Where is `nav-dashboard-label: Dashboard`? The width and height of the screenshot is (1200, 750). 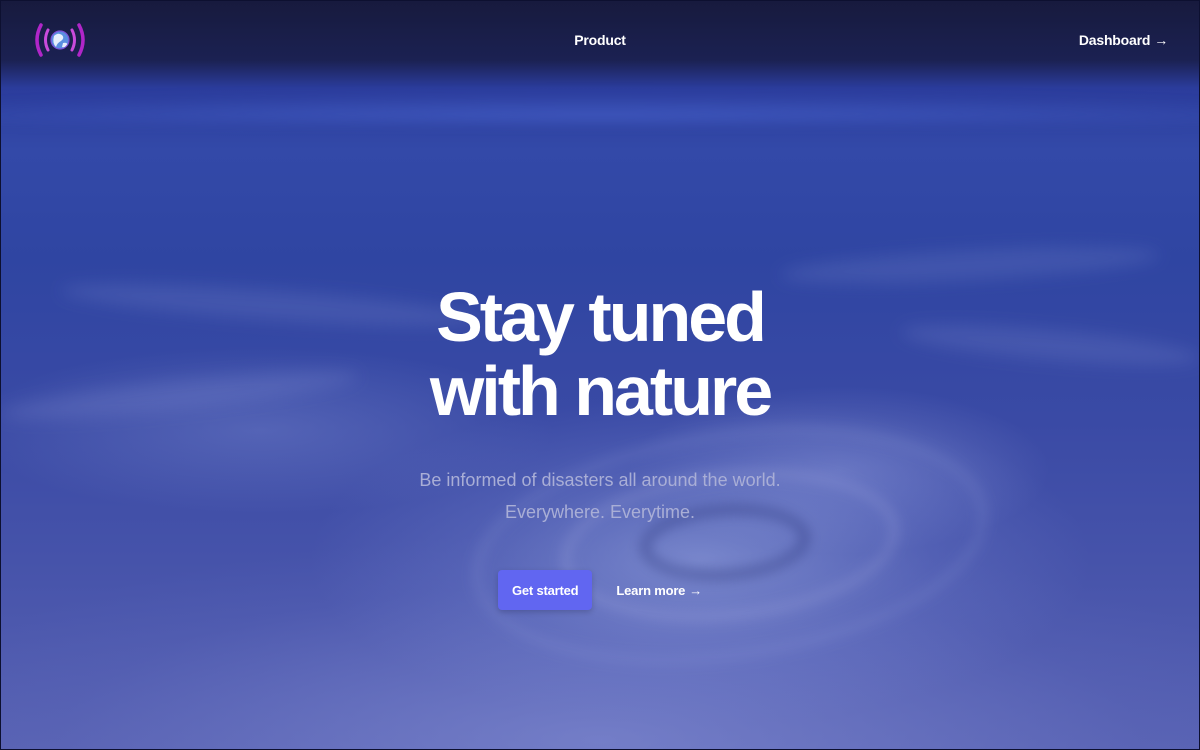
nav-dashboard-label: Dashboard is located at coordinates (1114, 40).